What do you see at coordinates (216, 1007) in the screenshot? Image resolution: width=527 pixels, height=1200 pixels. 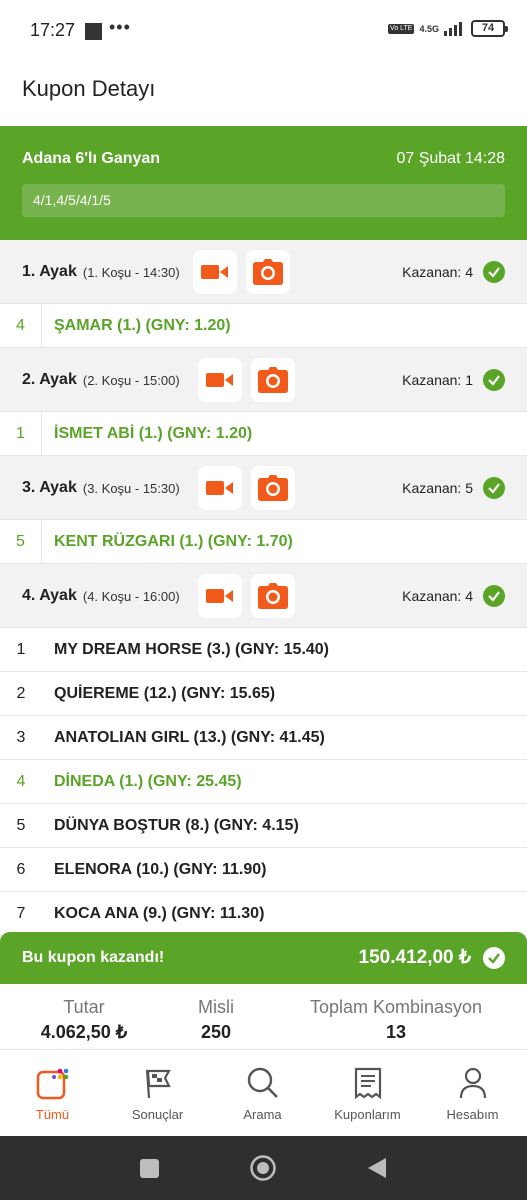 I see `multiplier-label: Misli` at bounding box center [216, 1007].